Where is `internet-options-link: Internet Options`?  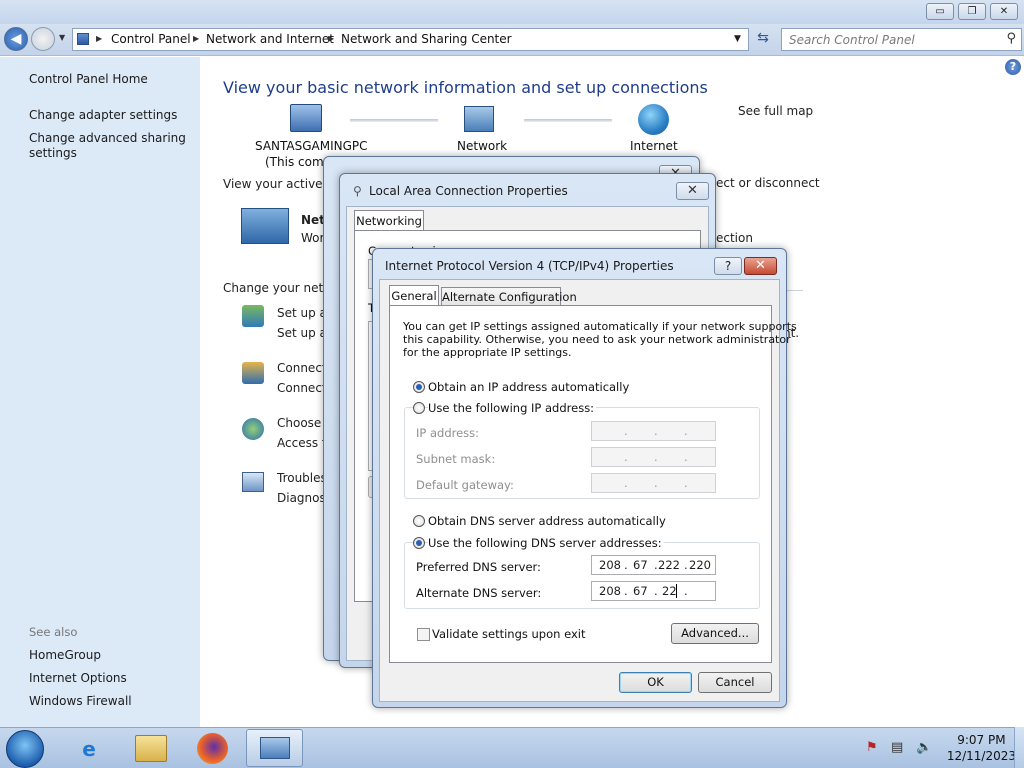 internet-options-link: Internet Options is located at coordinates (78, 678).